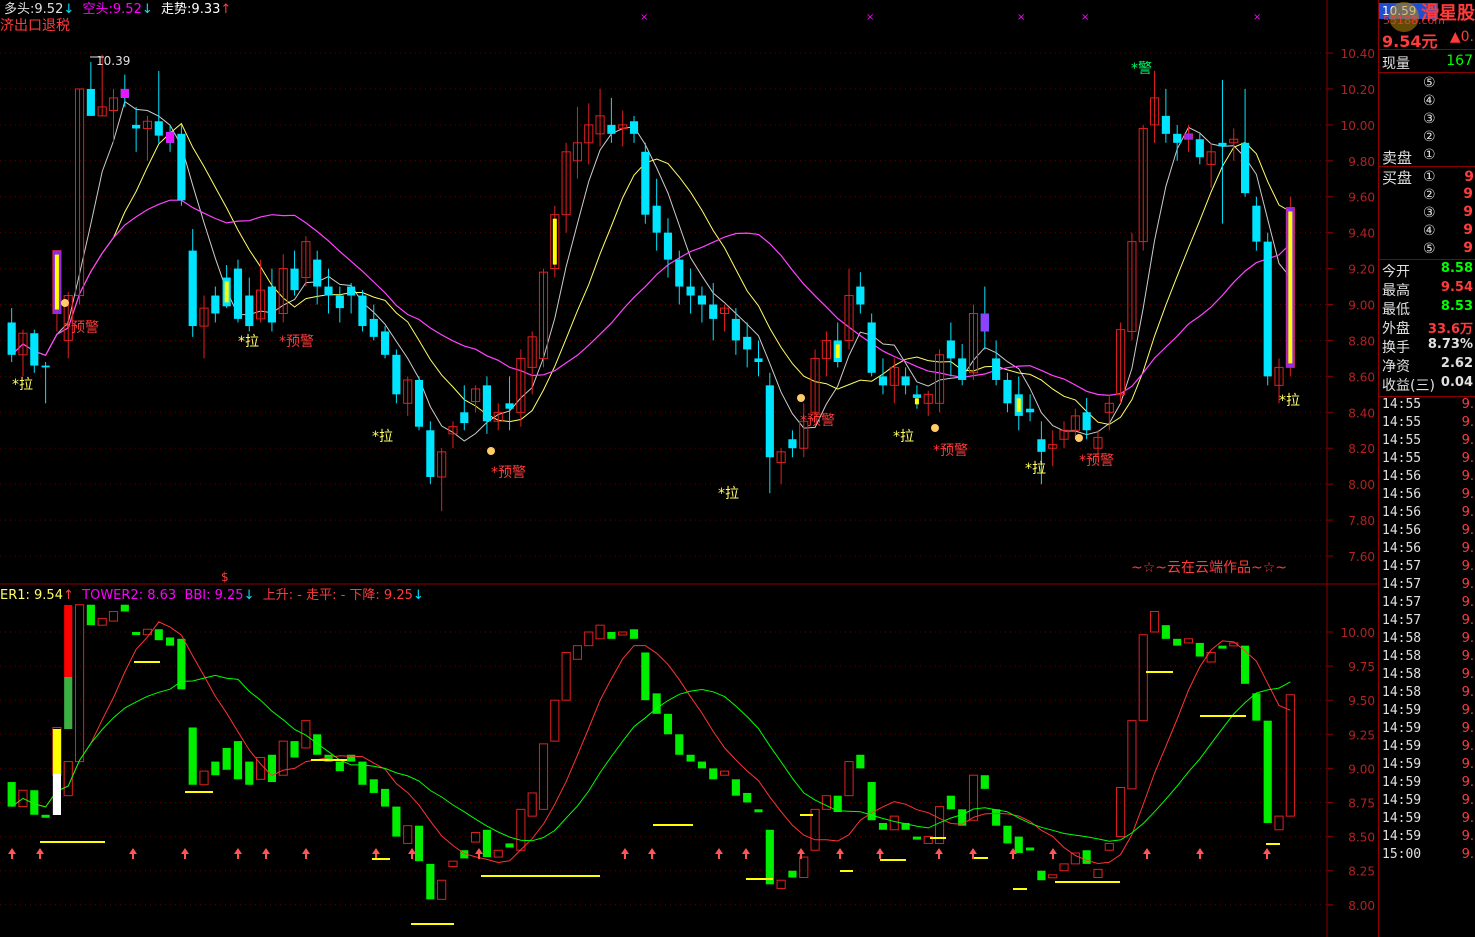 The width and height of the screenshot is (1475, 937). Describe the element at coordinates (870, 17) in the screenshot. I see `top-marker-icon: ×` at that location.